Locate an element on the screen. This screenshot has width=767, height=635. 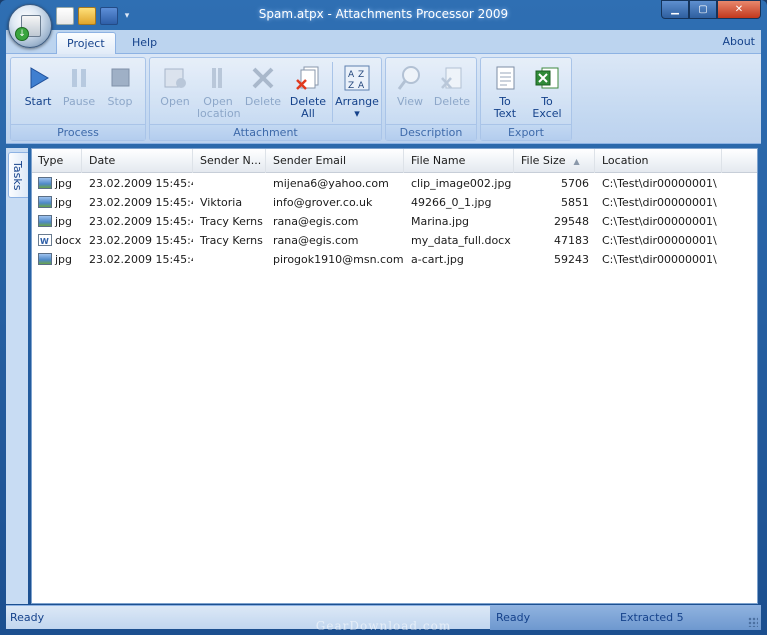
group-attachment-label: Attachment is located at coordinates (265, 132).